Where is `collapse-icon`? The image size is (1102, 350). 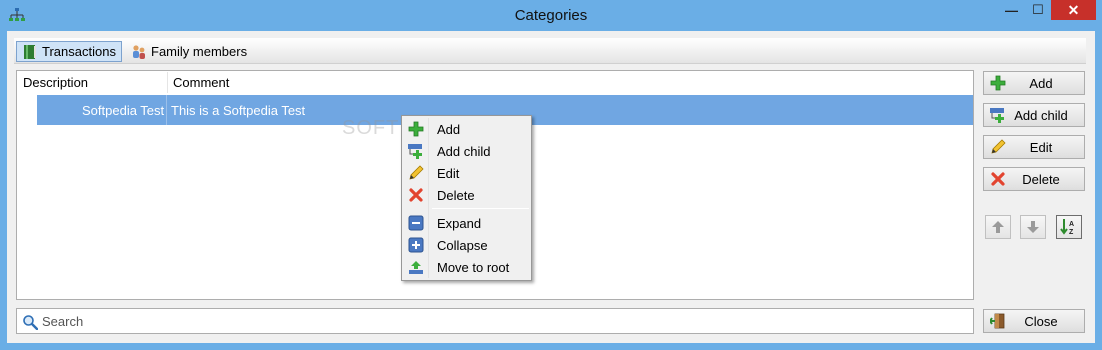
collapse-icon is located at coordinates (416, 245).